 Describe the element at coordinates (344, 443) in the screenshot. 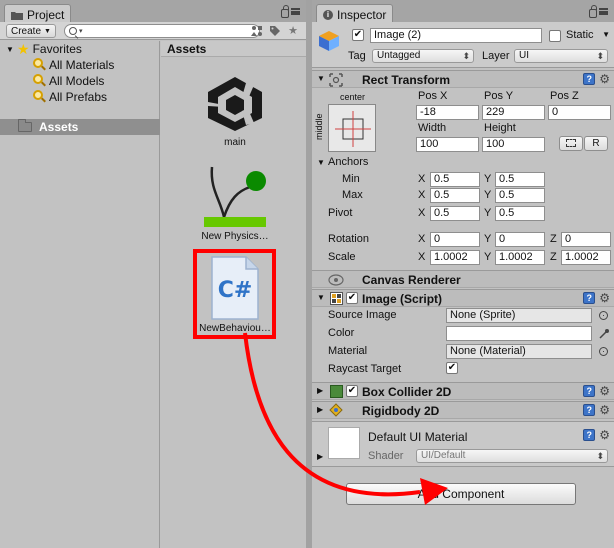

I see `material-preview` at that location.